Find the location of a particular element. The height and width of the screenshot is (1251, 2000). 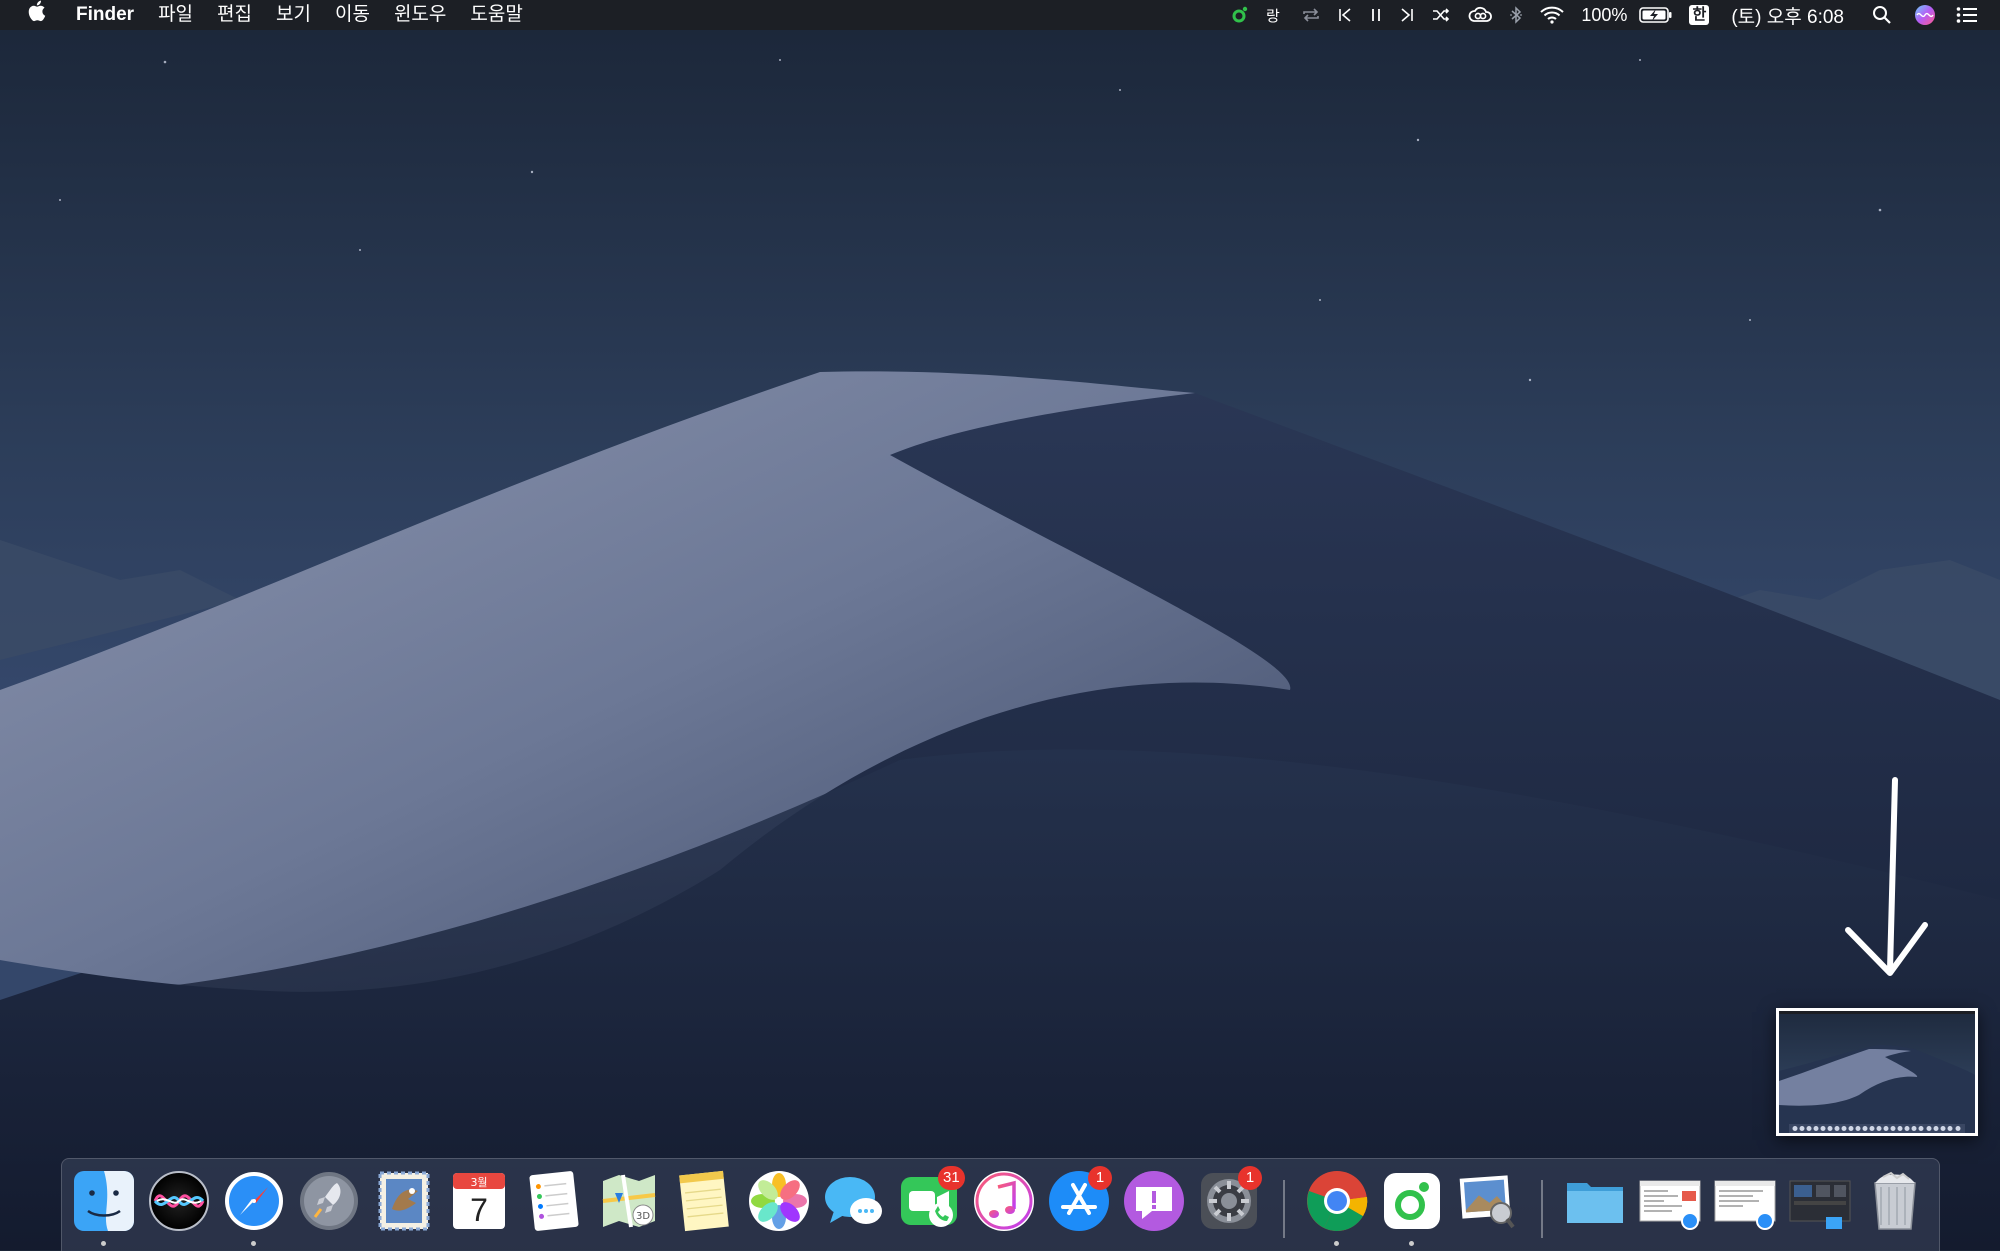

messages-icon is located at coordinates (854, 1201).